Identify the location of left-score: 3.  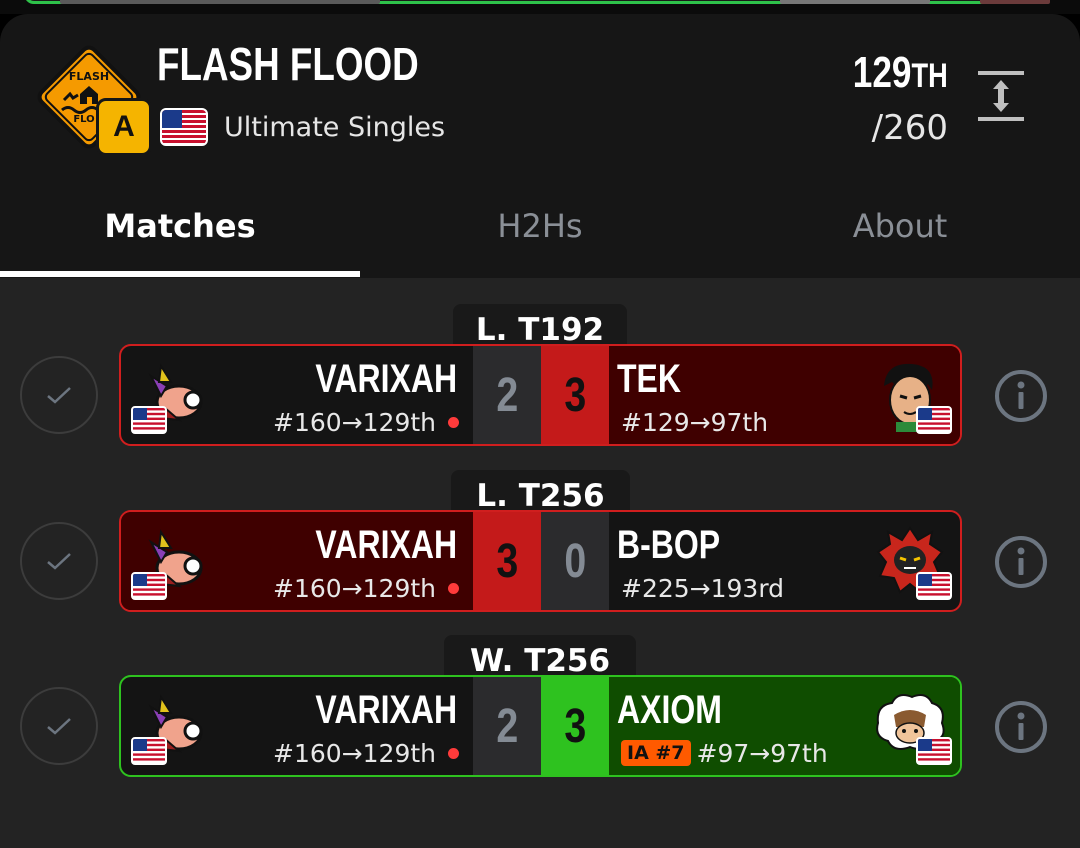
(507, 561).